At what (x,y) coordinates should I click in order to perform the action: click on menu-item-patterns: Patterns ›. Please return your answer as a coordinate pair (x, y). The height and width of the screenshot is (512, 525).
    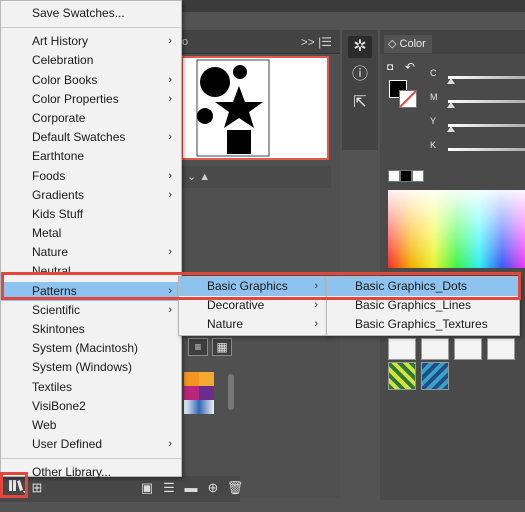
    Looking at the image, I should click on (91, 291).